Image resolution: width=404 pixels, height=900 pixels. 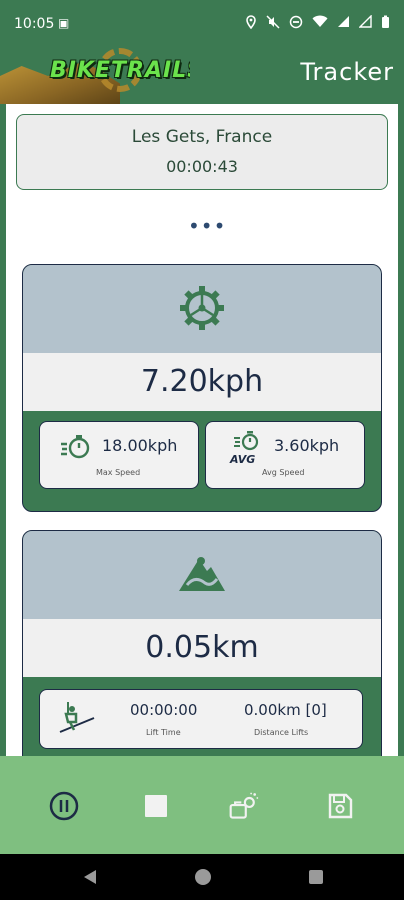 I want to click on elapsed-time: 00:00:43, so click(x=202, y=166).